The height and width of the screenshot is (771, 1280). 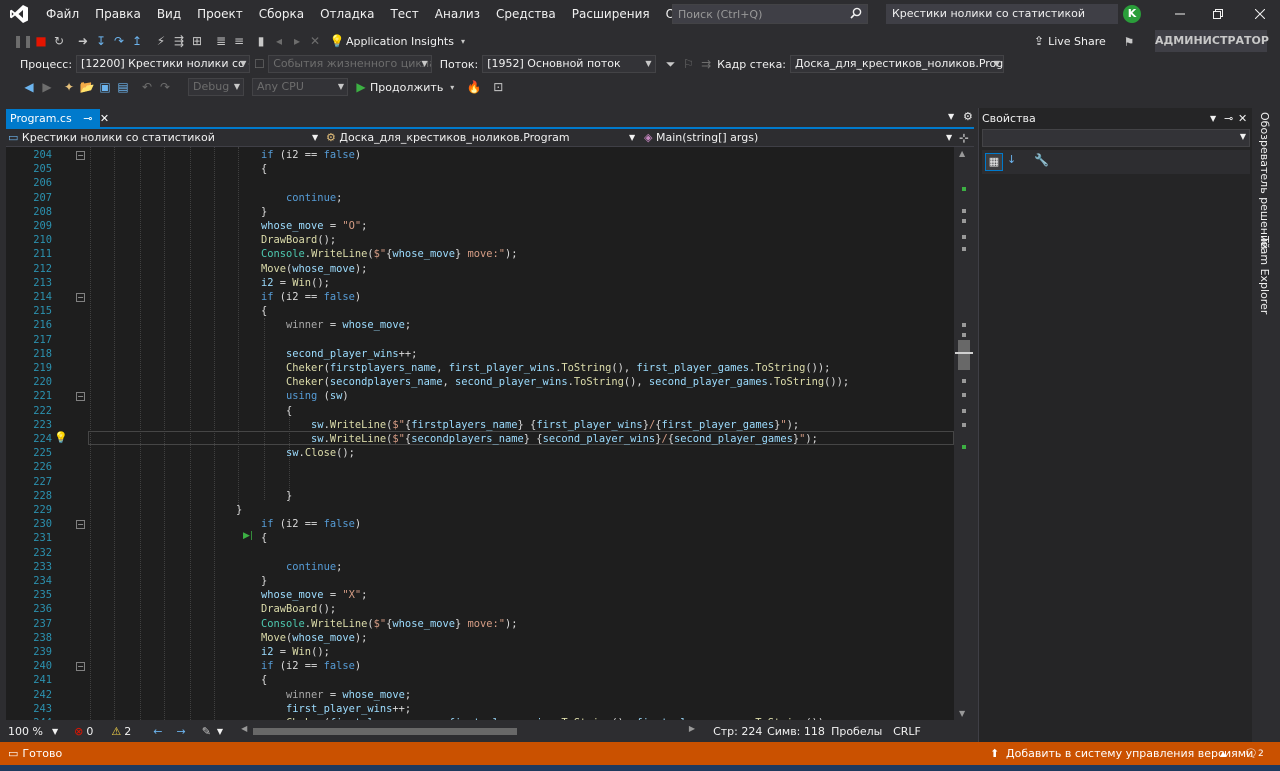 What do you see at coordinates (69, 87) in the screenshot?
I see `new-project-icon: ✦` at bounding box center [69, 87].